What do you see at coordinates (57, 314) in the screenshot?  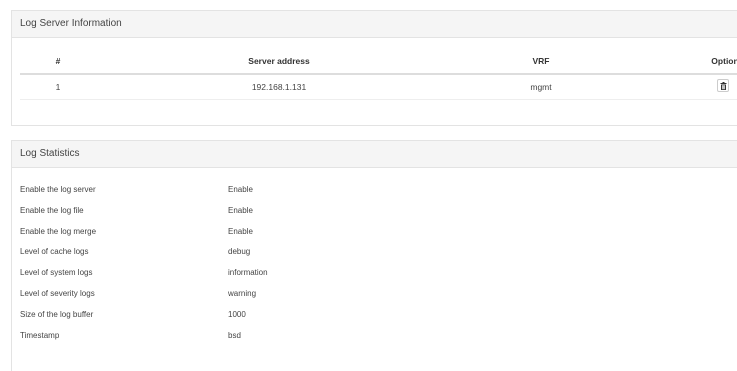 I see `stat-label: Size of the log buffer` at bounding box center [57, 314].